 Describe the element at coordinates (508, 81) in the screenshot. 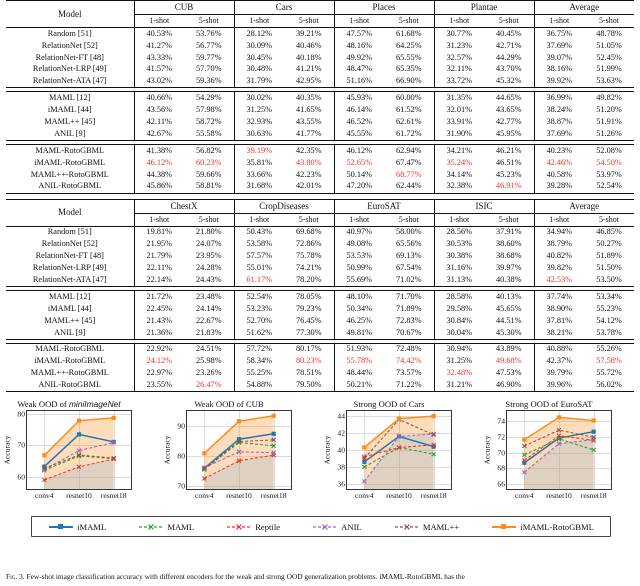

I see `table-cell-value: 45.32%` at that location.